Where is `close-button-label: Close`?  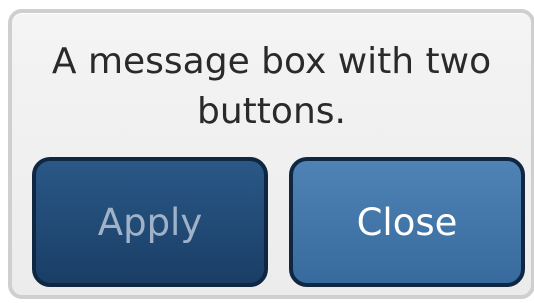
close-button-label: Close is located at coordinates (407, 222).